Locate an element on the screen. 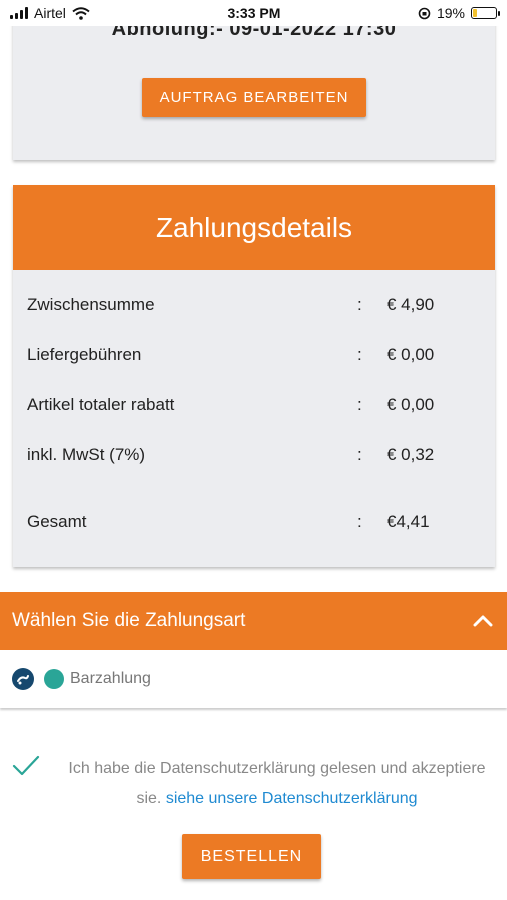 Image resolution: width=507 pixels, height=900 pixels. wifi-icon is located at coordinates (81, 13).